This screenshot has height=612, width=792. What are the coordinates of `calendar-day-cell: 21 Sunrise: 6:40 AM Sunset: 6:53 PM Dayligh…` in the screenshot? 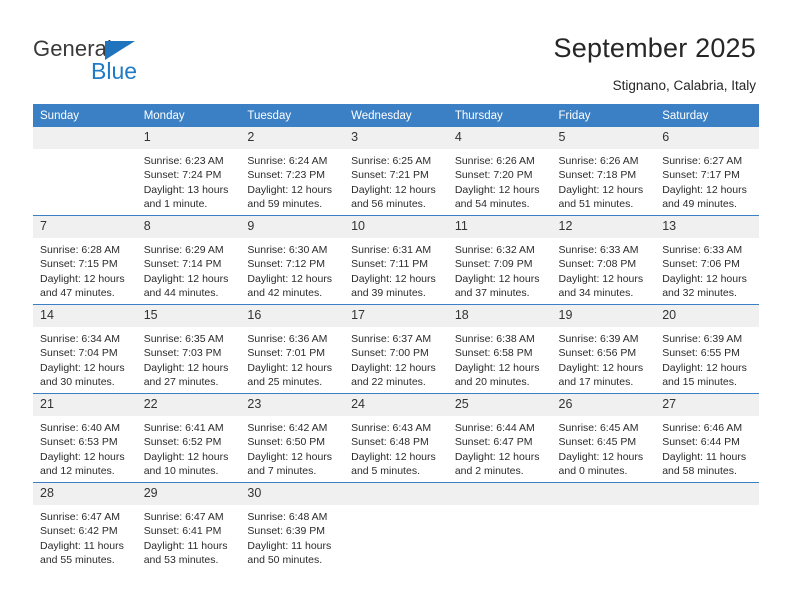 It's located at (85, 438).